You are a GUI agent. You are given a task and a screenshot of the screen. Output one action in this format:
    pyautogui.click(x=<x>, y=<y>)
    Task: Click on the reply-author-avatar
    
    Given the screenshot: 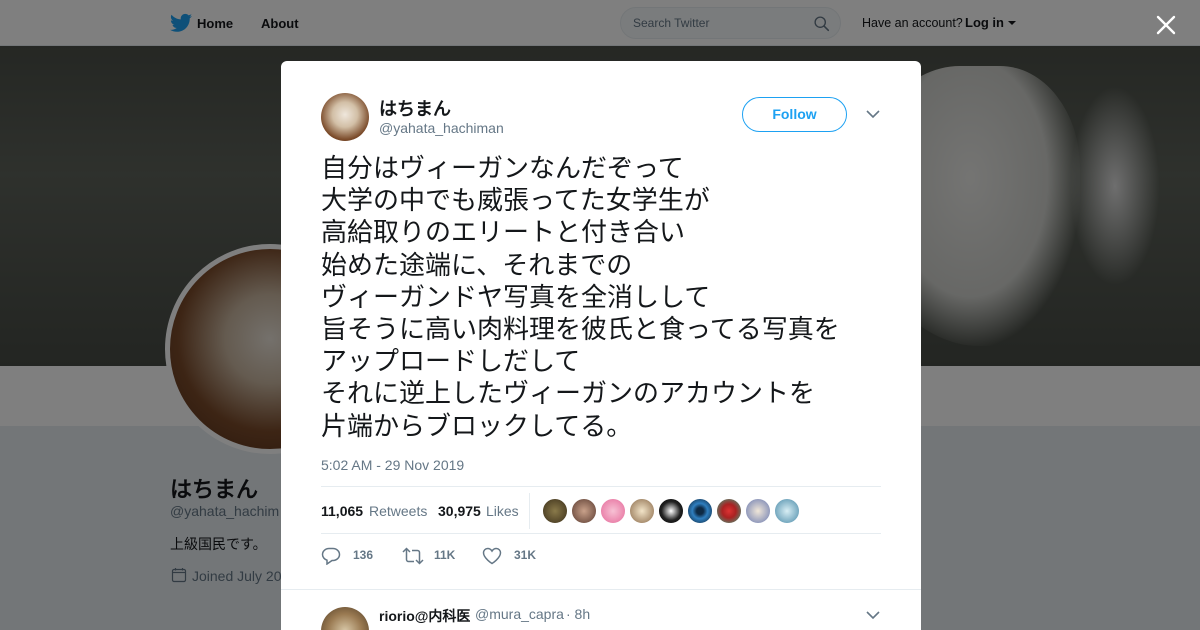 What is the action you would take?
    pyautogui.click(x=345, y=618)
    